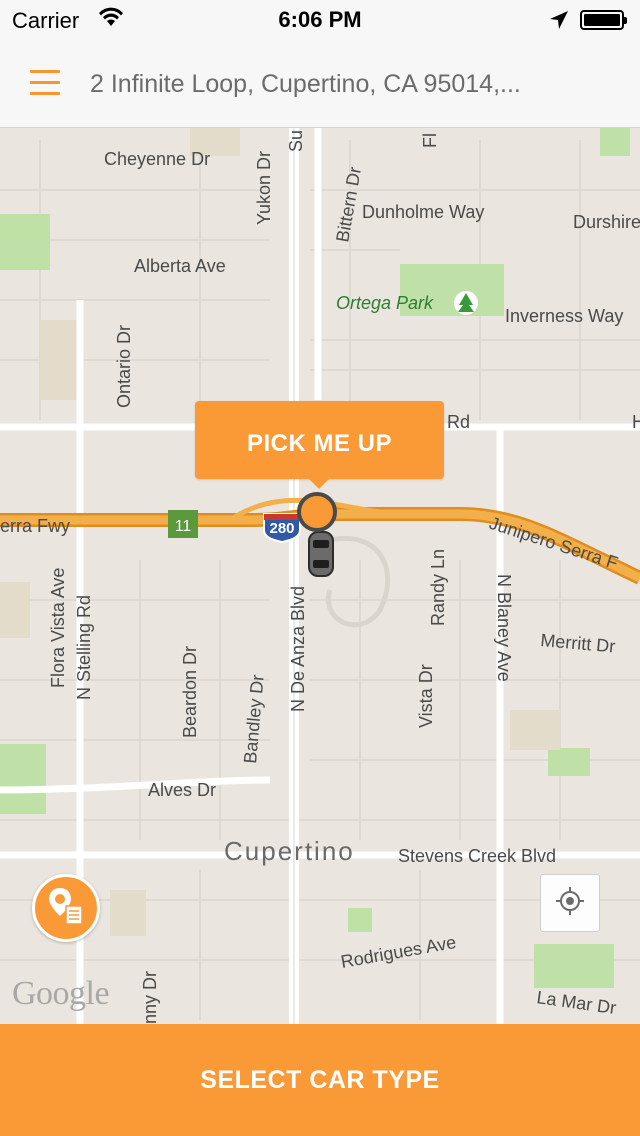  What do you see at coordinates (504, 628) in the screenshot?
I see `map-label-blaney: N Blaney Ave` at bounding box center [504, 628].